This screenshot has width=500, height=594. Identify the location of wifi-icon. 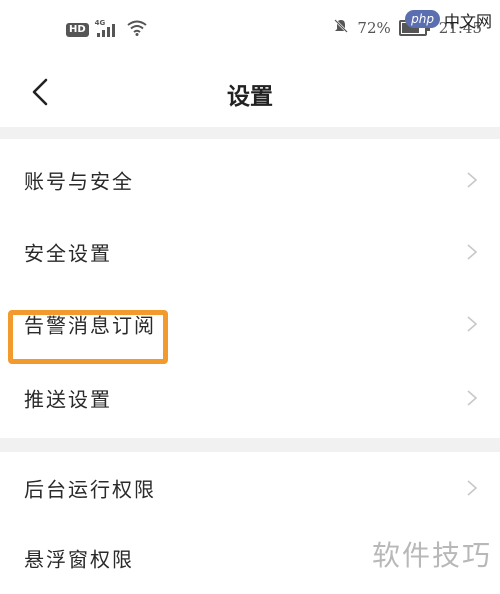
(137, 30).